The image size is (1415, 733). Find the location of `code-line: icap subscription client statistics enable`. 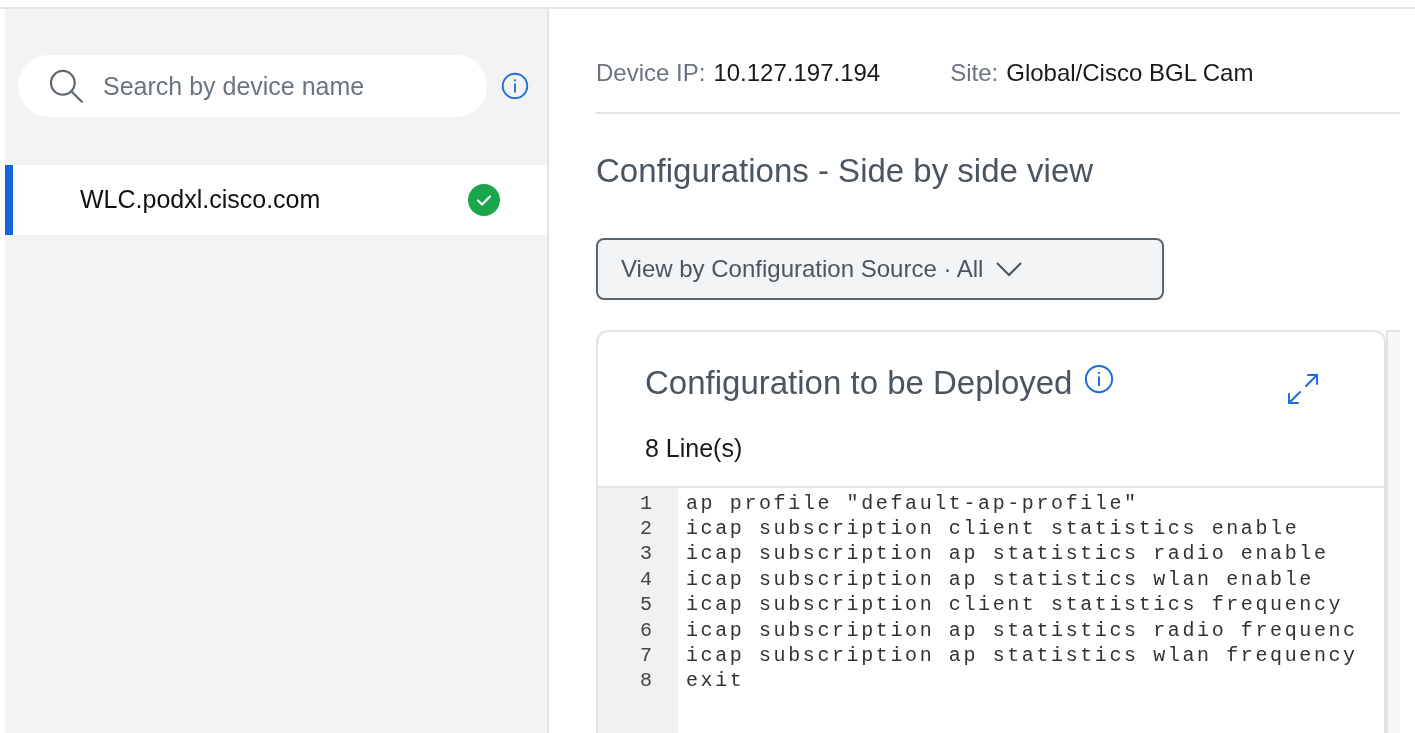

code-line: icap subscription client statistics enable is located at coordinates (993, 528).